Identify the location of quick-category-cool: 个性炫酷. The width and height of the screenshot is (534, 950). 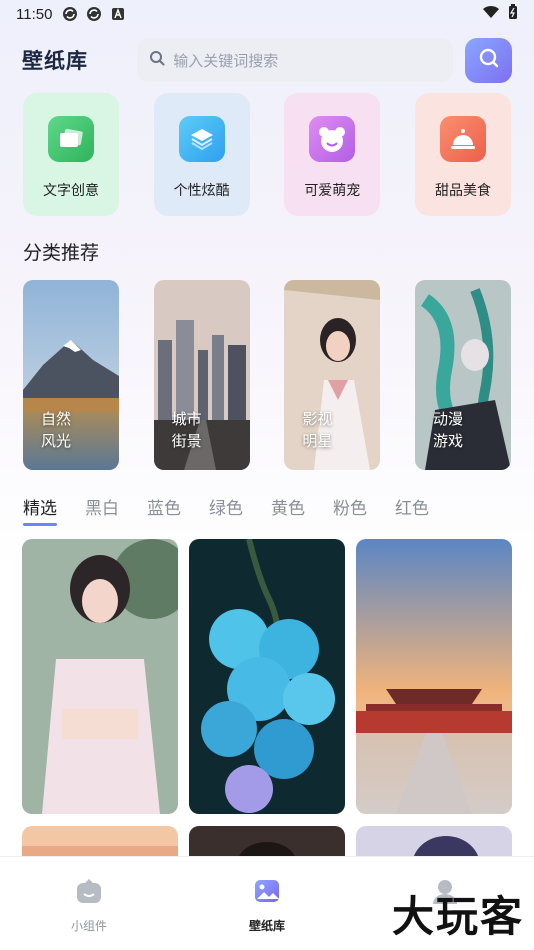
(201, 154).